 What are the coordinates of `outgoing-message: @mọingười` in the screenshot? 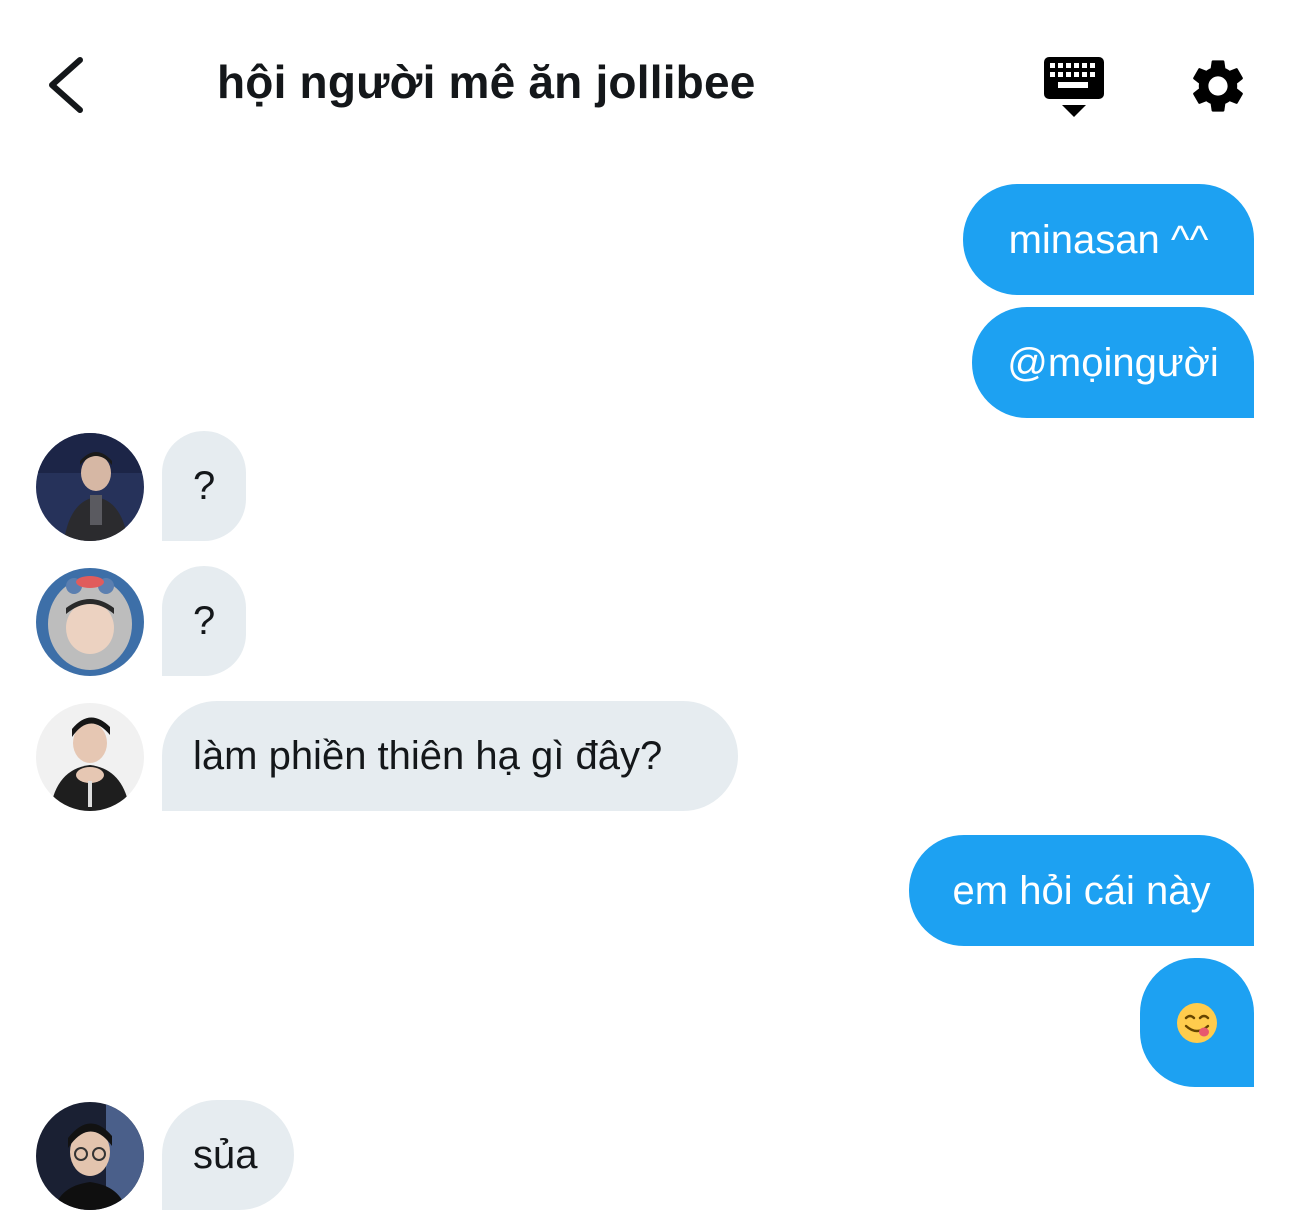 It's located at (1113, 362).